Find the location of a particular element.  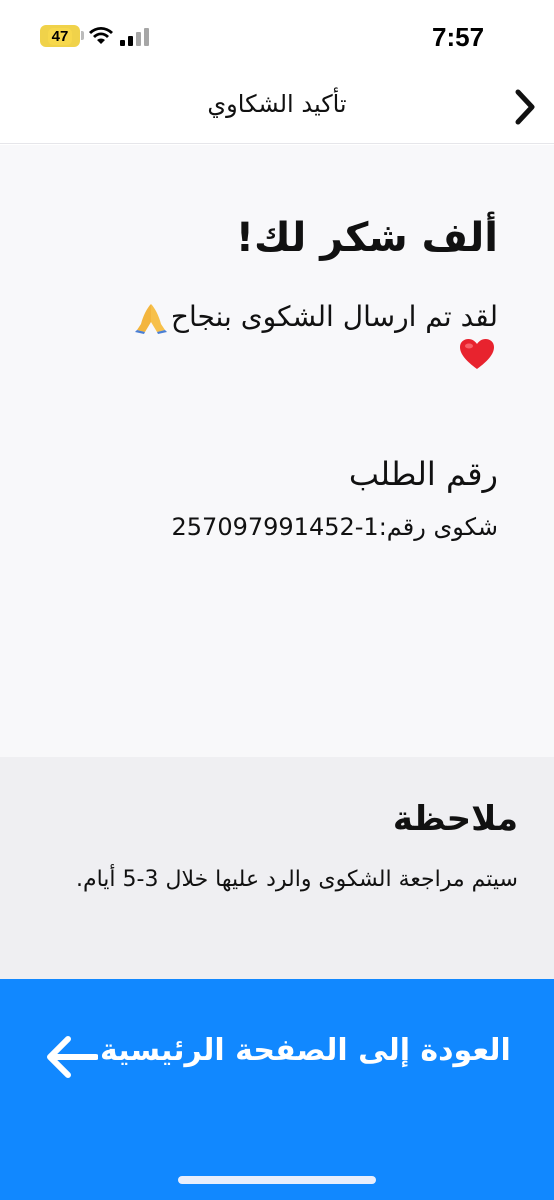

page-title: تأكيد الشكاوي is located at coordinates (277, 104).